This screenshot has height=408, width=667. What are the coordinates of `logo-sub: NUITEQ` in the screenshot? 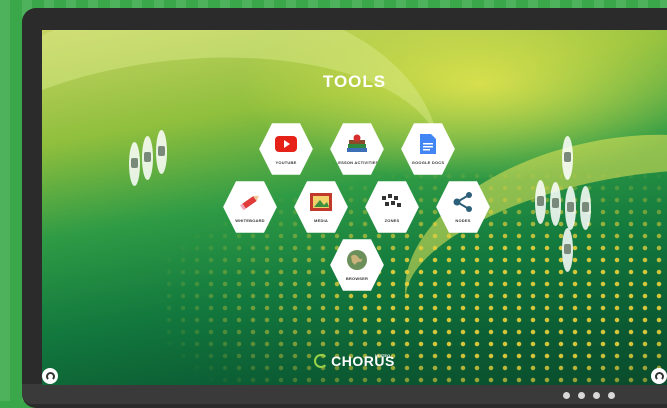 It's located at (383, 355).